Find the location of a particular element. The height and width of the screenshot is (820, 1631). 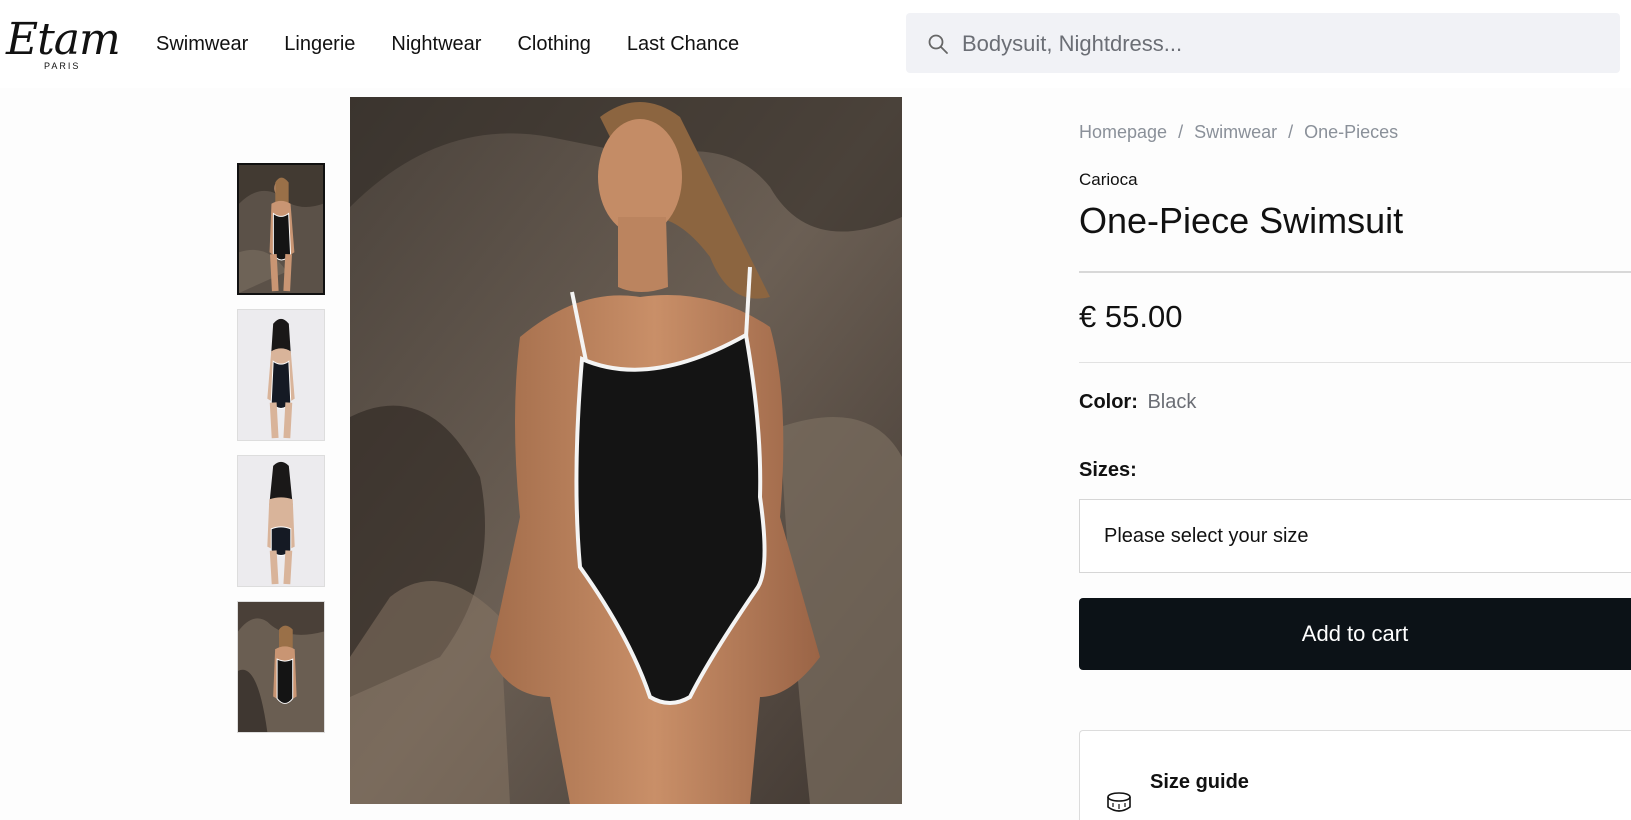

search-bar is located at coordinates (1263, 44).